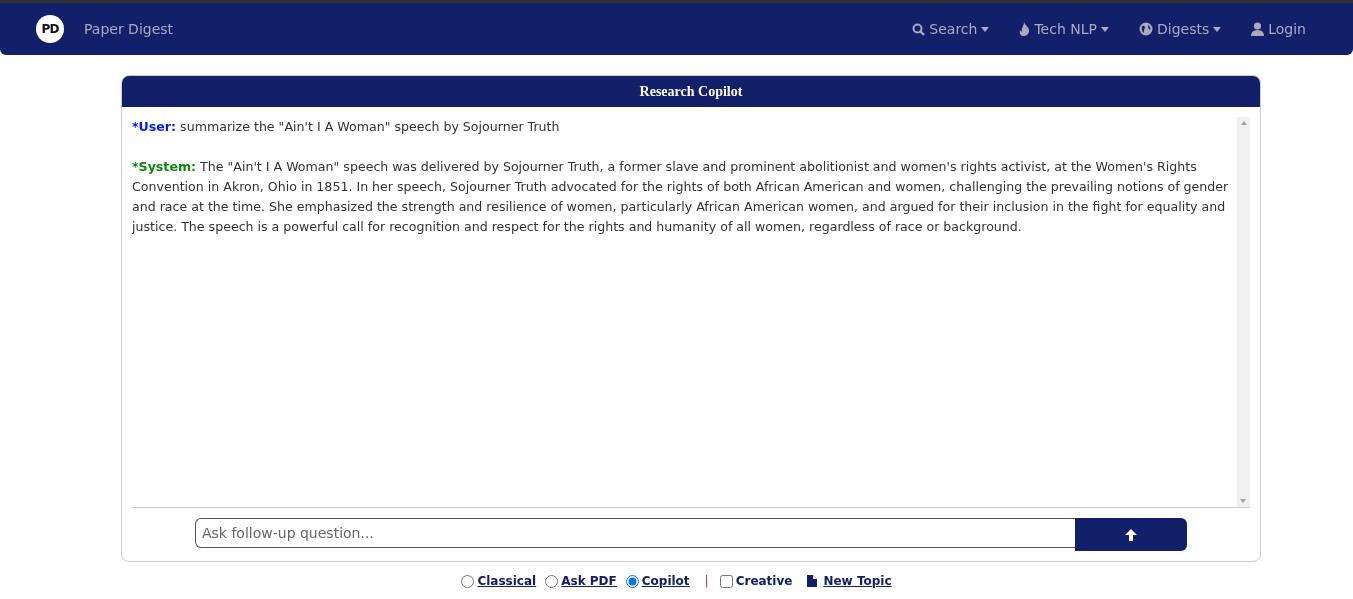  I want to click on nav-menu-item: Search, so click(951, 29).